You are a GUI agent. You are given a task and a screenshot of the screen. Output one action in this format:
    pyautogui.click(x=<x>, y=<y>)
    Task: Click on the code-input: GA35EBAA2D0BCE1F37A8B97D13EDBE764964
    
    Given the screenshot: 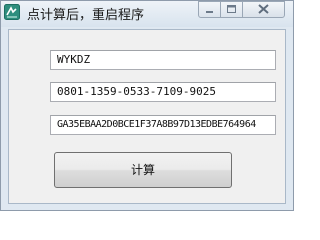 What is the action you would take?
    pyautogui.click(x=163, y=125)
    